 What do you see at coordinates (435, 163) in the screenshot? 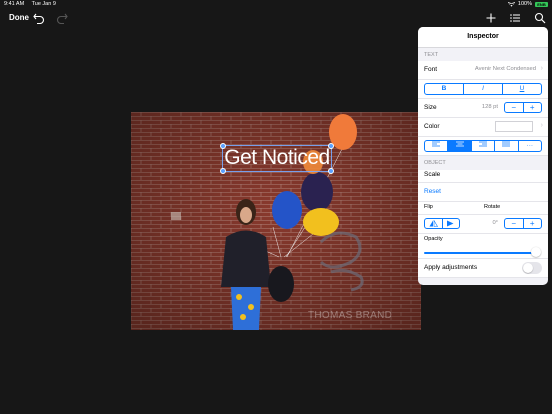
I see `object-section-header: OBJECT` at bounding box center [435, 163].